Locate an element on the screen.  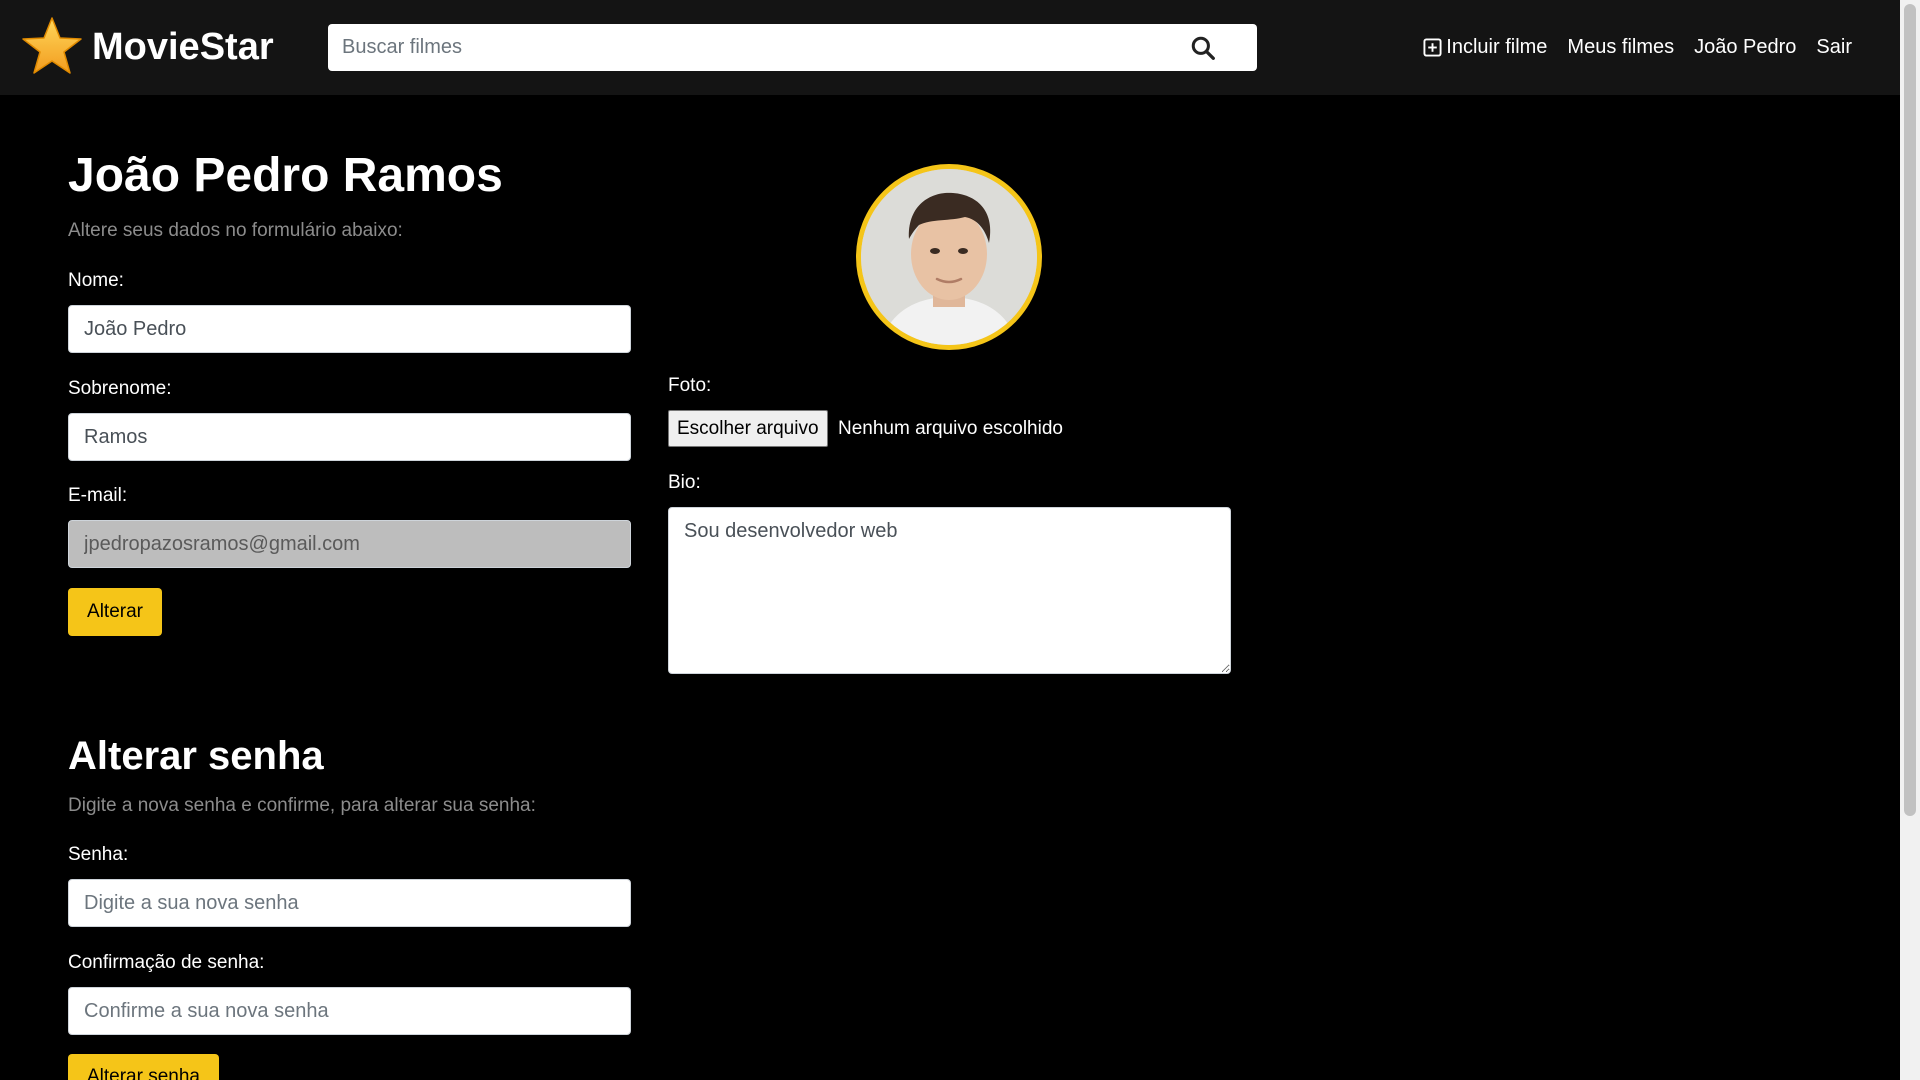
file-status: Nenhum arquivo escolhido is located at coordinates (950, 428).